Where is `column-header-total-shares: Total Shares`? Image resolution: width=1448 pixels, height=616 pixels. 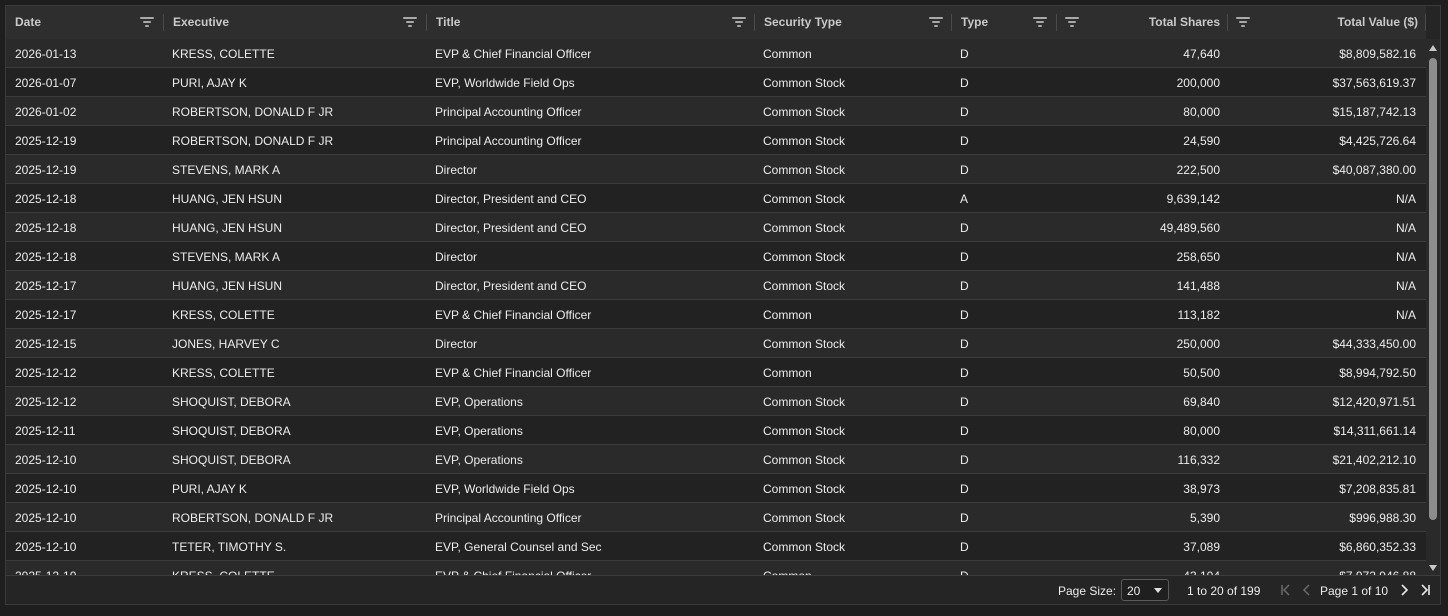
column-header-total-shares: Total Shares is located at coordinates (1142, 22).